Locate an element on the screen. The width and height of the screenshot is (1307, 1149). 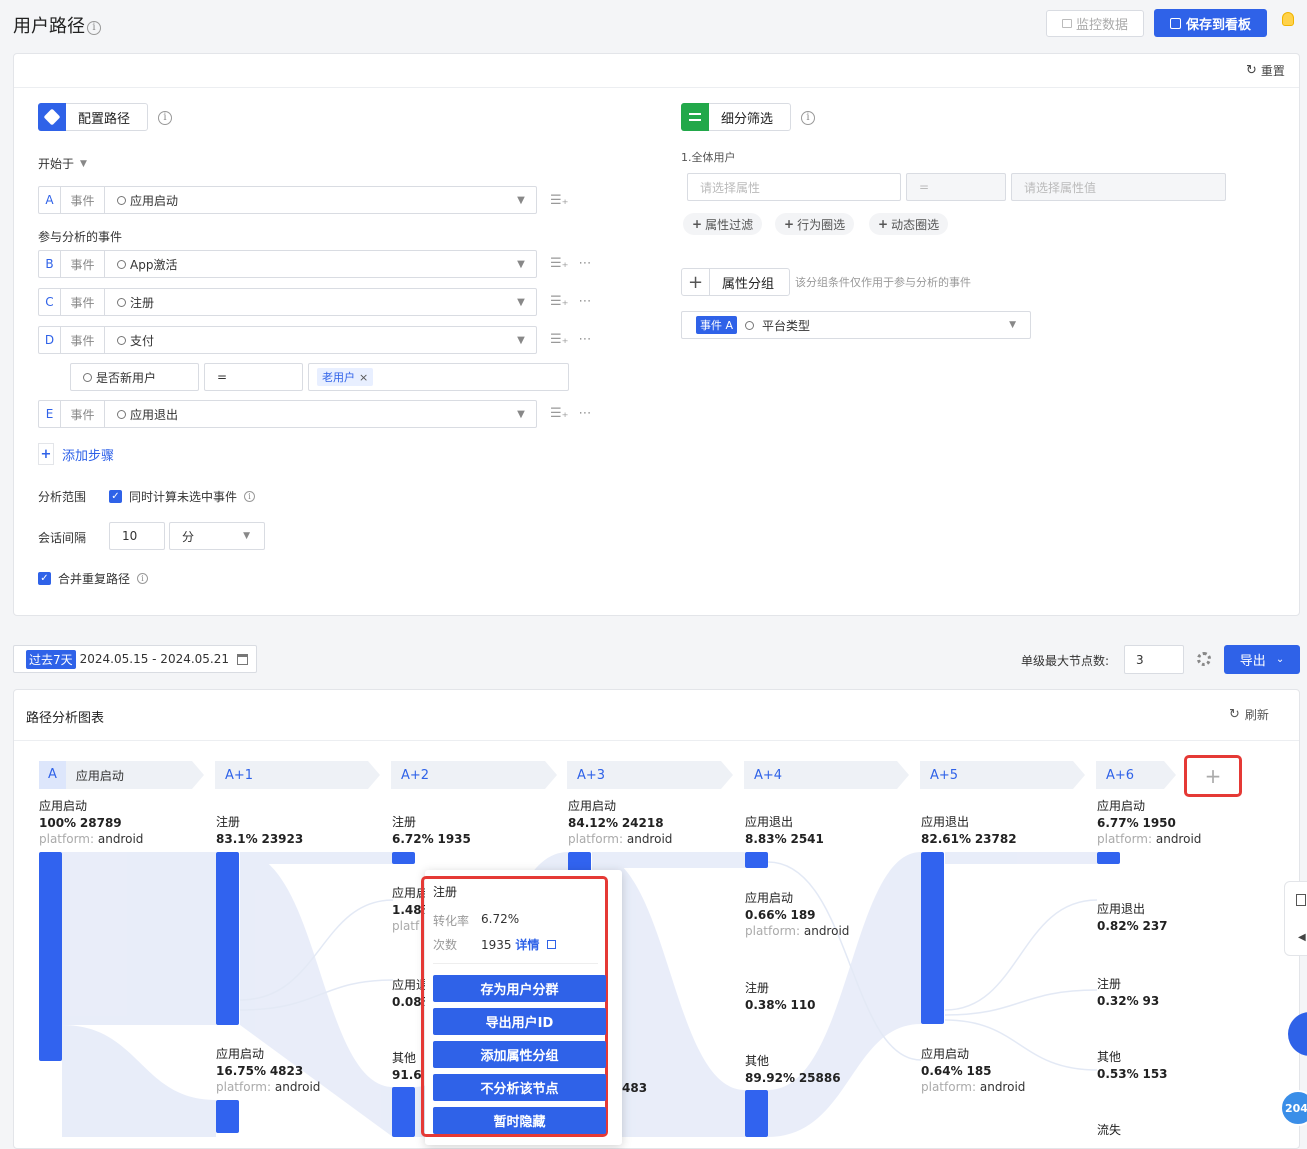
skip-node-button: 不分析该节点 is located at coordinates (519, 1087).